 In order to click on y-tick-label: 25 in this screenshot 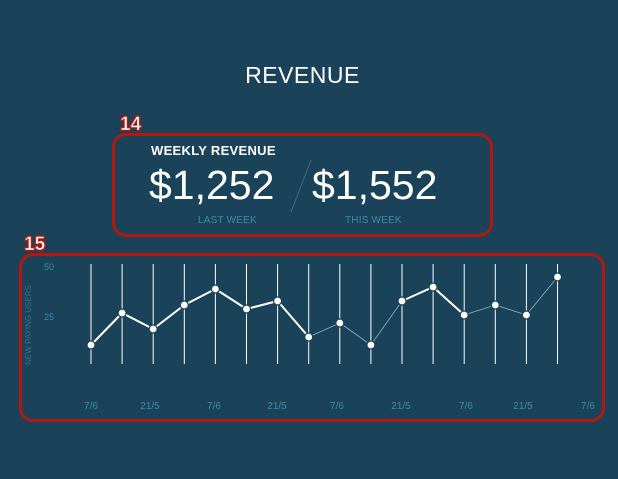, I will do `click(49, 317)`.